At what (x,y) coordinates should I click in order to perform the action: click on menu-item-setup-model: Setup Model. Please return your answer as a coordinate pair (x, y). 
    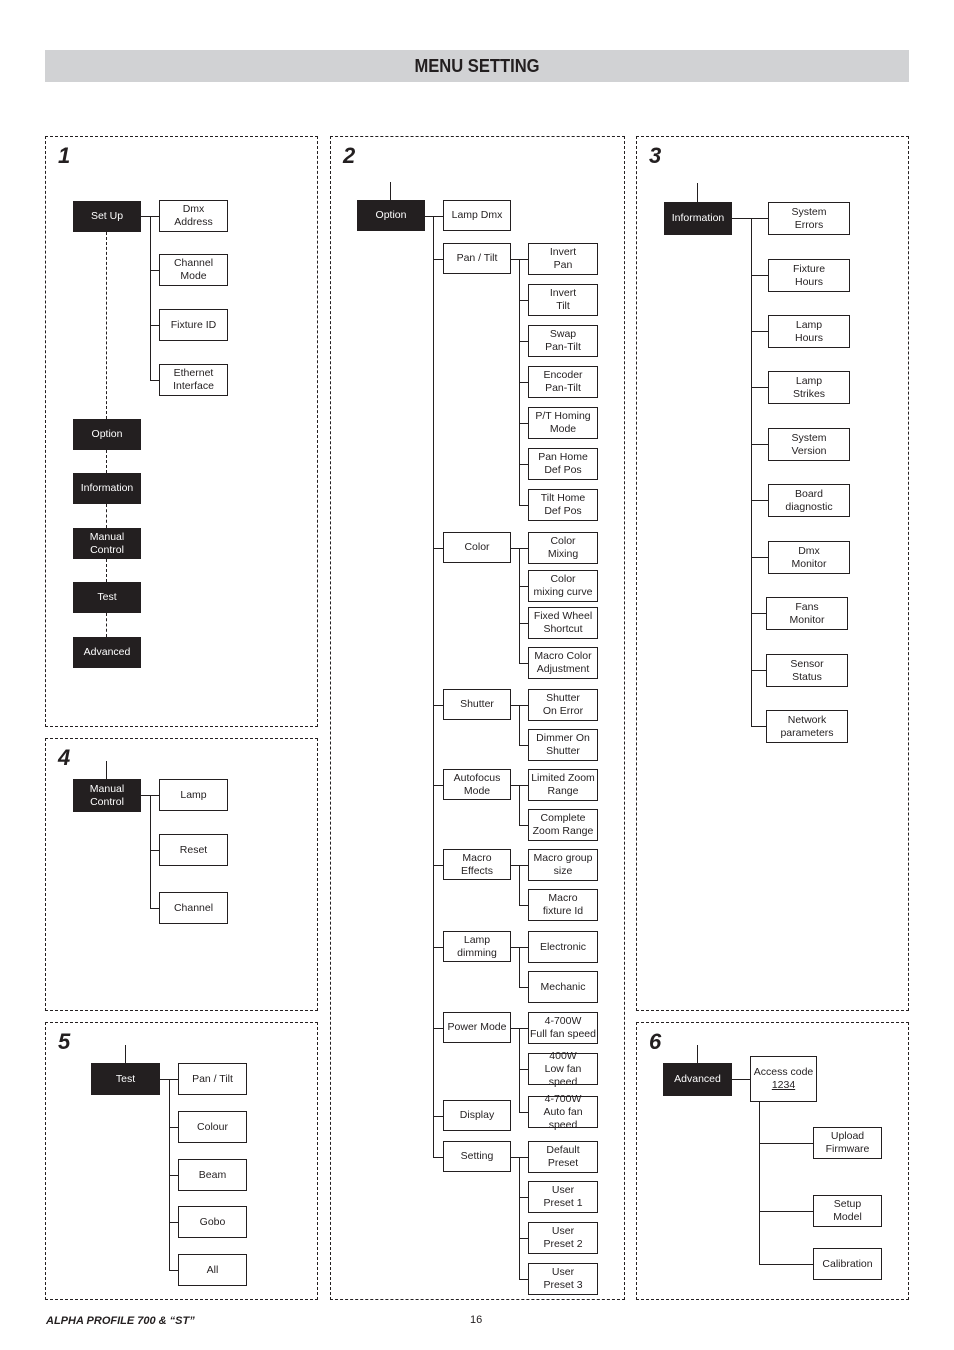
    Looking at the image, I should click on (847, 1211).